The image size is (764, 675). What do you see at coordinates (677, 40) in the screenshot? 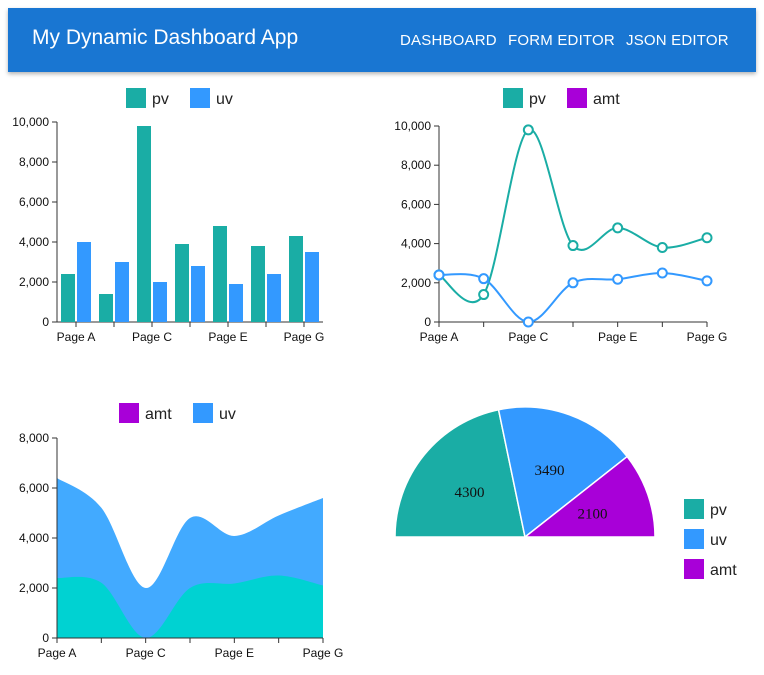
I see `nav-json-editor: JSON EDITOR` at bounding box center [677, 40].